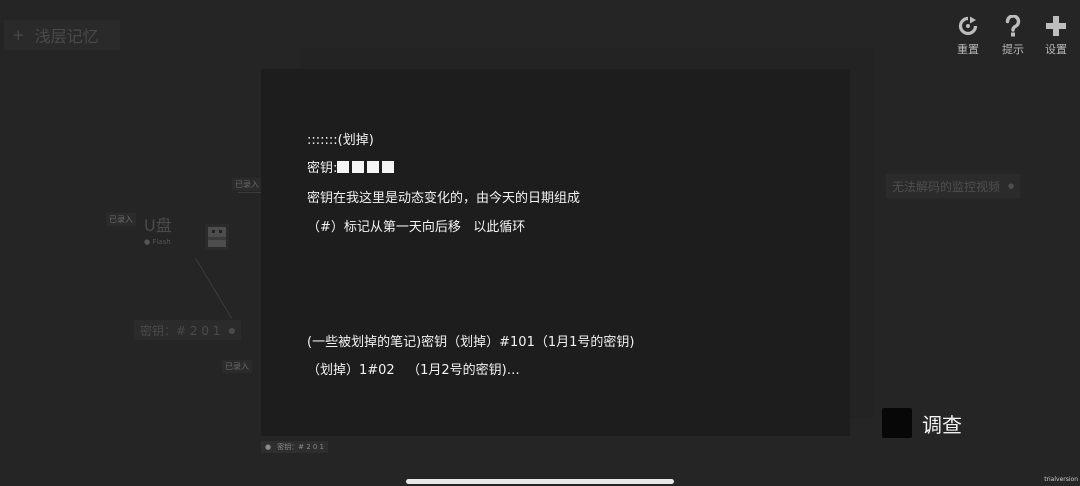  I want to click on home-indicator, so click(540, 481).